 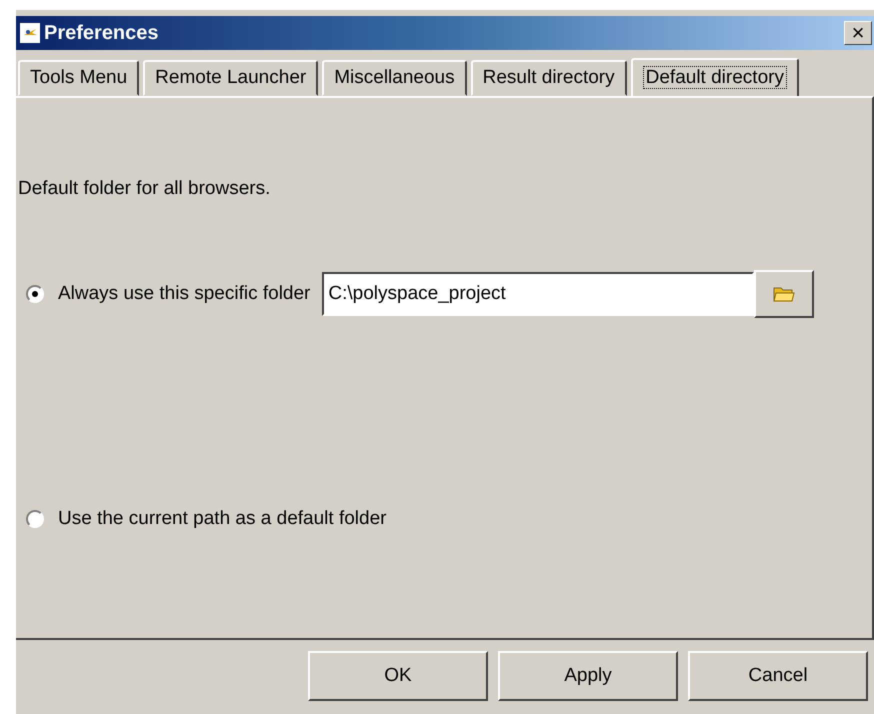 What do you see at coordinates (394, 78) in the screenshot?
I see `tab: Miscellaneous` at bounding box center [394, 78].